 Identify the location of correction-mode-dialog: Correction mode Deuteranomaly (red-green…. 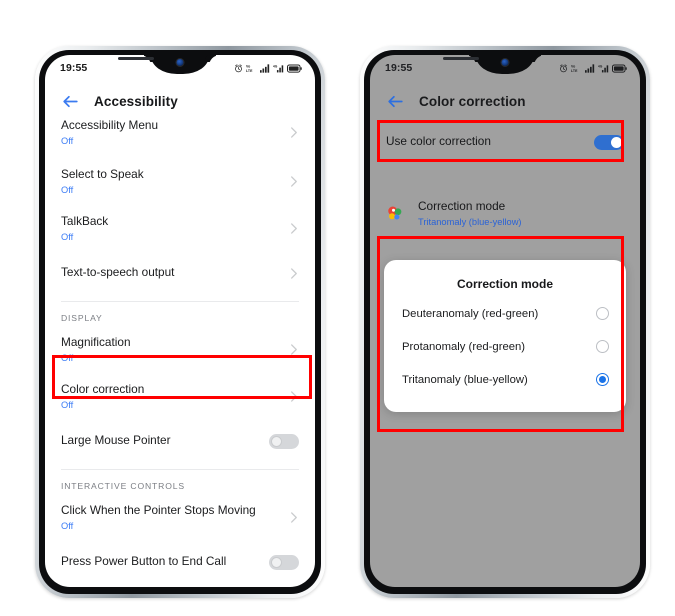
(505, 336).